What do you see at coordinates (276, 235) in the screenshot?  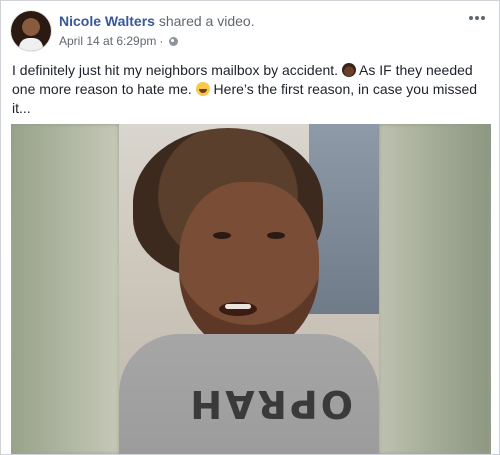 I see `right-eye` at bounding box center [276, 235].